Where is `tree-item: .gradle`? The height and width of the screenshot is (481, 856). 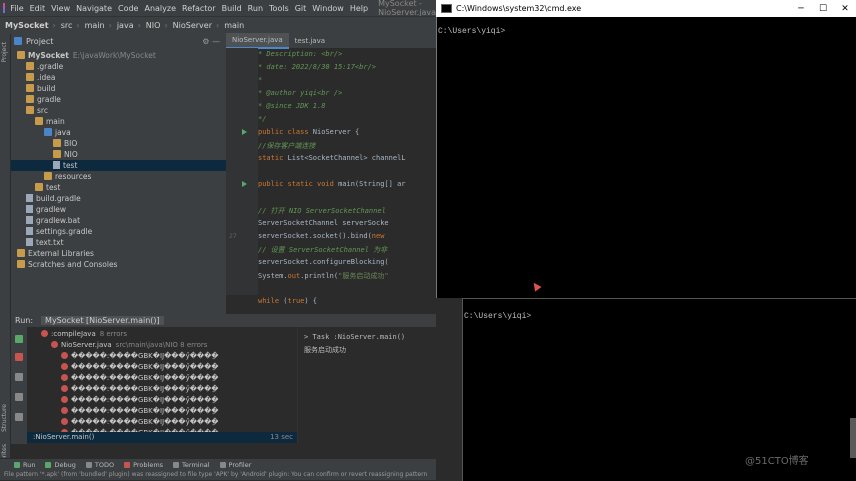
tree-item: .gradle is located at coordinates (118, 66).